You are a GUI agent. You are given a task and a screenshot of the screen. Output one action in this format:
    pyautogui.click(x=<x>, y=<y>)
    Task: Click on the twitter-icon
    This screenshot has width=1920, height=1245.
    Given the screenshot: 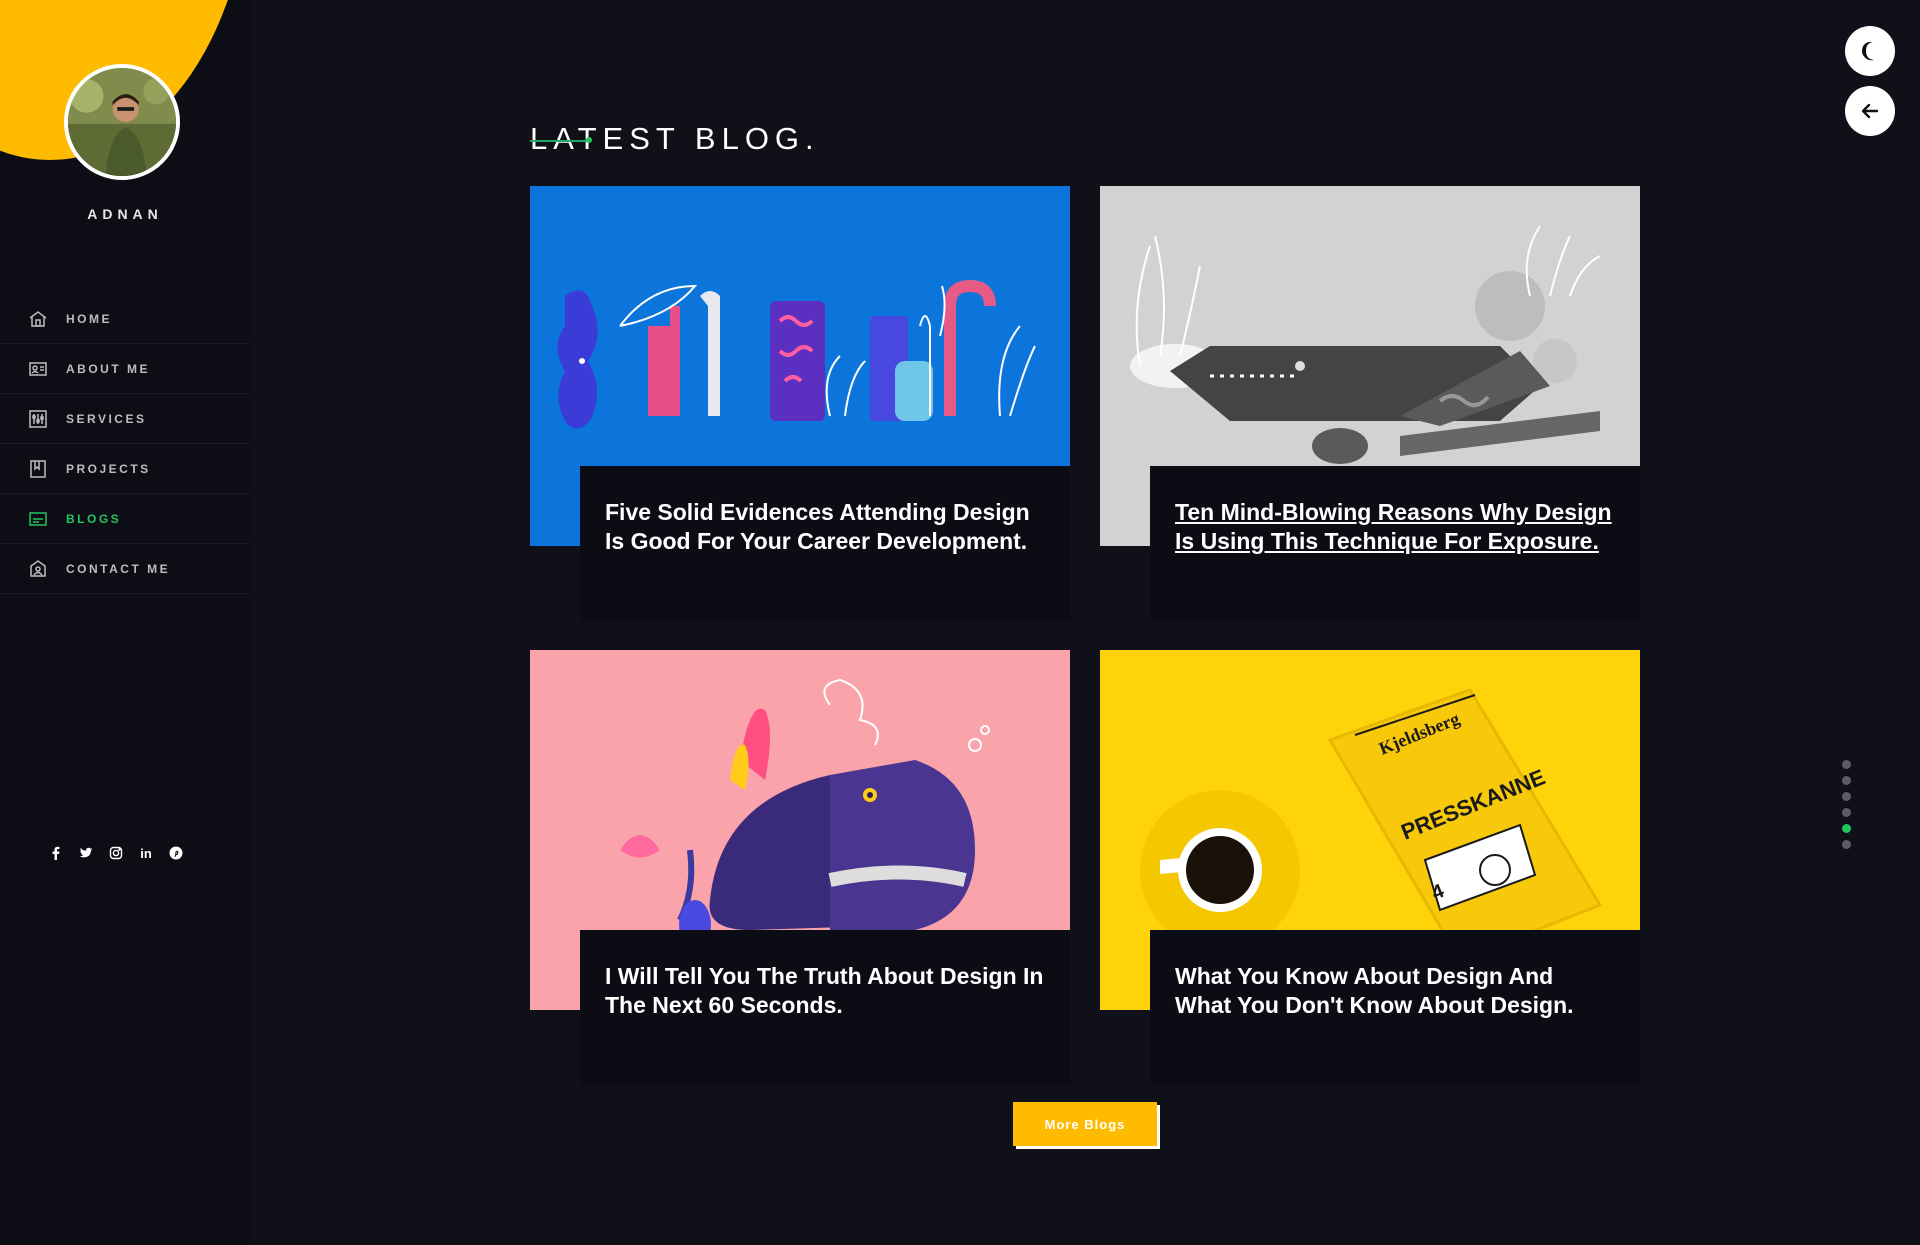 What is the action you would take?
    pyautogui.click(x=86, y=853)
    